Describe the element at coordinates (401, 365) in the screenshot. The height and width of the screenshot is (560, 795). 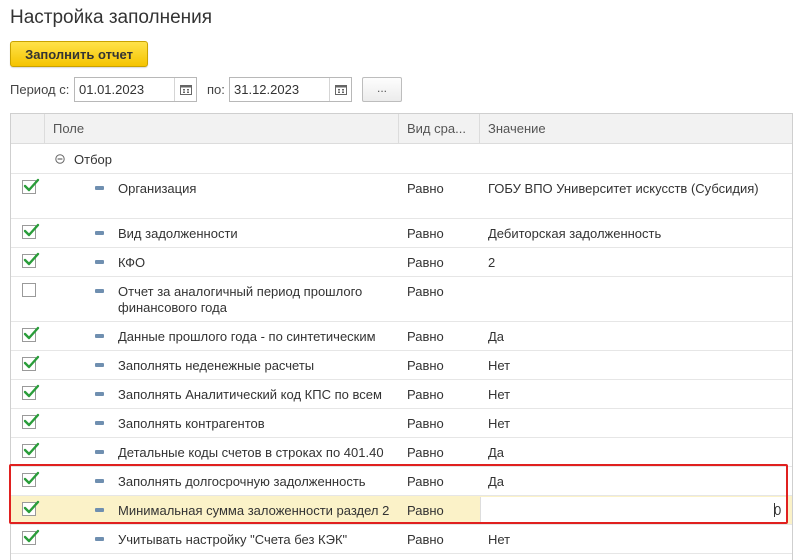
I see `table-row: Заполнять неденежные расчеты Равно Нет` at that location.